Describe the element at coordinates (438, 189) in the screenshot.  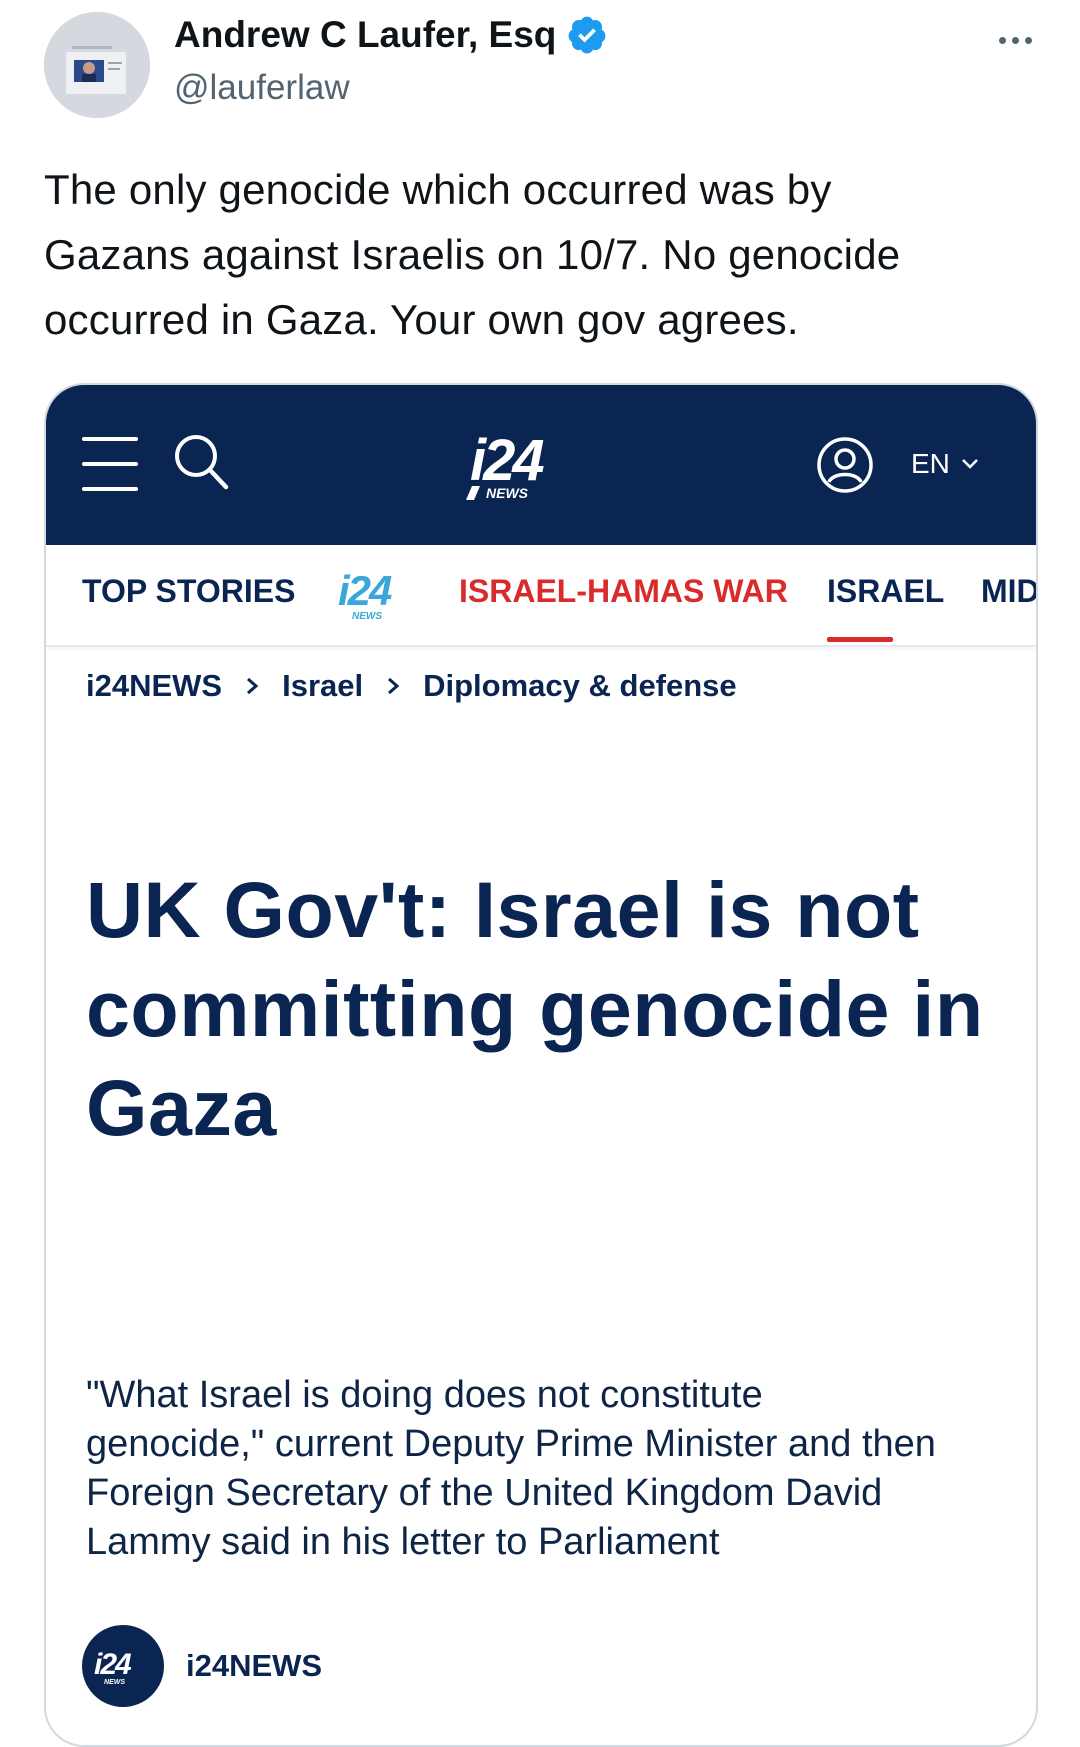
I see `tweet-text-line: The only genocide which occurred was by` at that location.